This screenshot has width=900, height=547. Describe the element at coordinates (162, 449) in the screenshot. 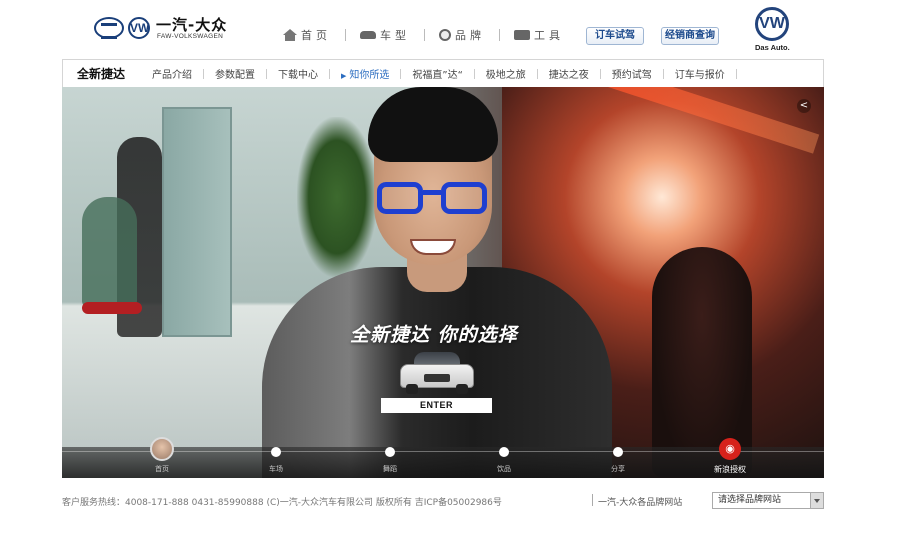

I see `avatar-icon` at that location.